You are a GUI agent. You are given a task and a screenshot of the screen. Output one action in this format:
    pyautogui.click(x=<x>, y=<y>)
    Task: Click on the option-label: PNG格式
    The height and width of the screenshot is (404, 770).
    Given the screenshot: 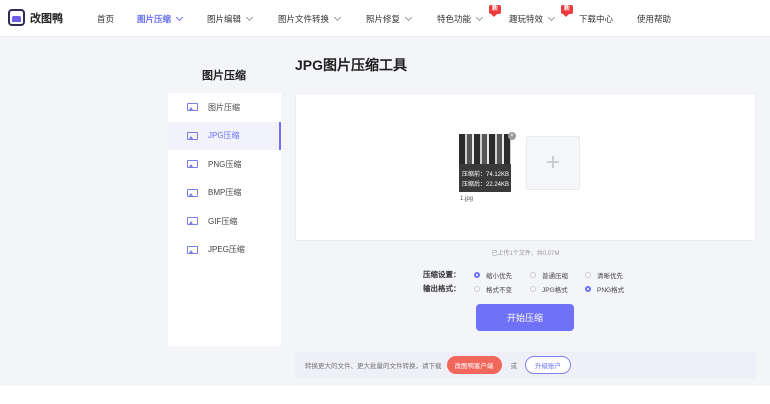 What is the action you would take?
    pyautogui.click(x=611, y=290)
    